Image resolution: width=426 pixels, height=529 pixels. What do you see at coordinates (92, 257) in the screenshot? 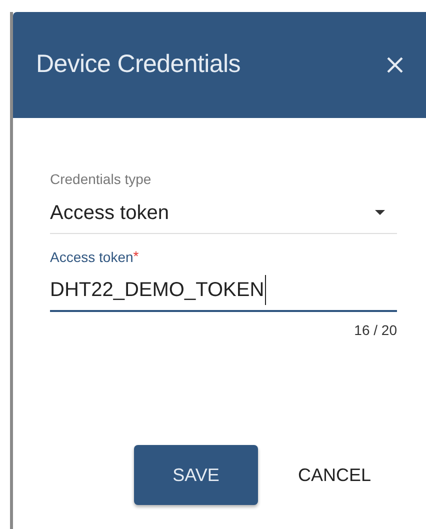
I see `field-label: Access token` at bounding box center [92, 257].